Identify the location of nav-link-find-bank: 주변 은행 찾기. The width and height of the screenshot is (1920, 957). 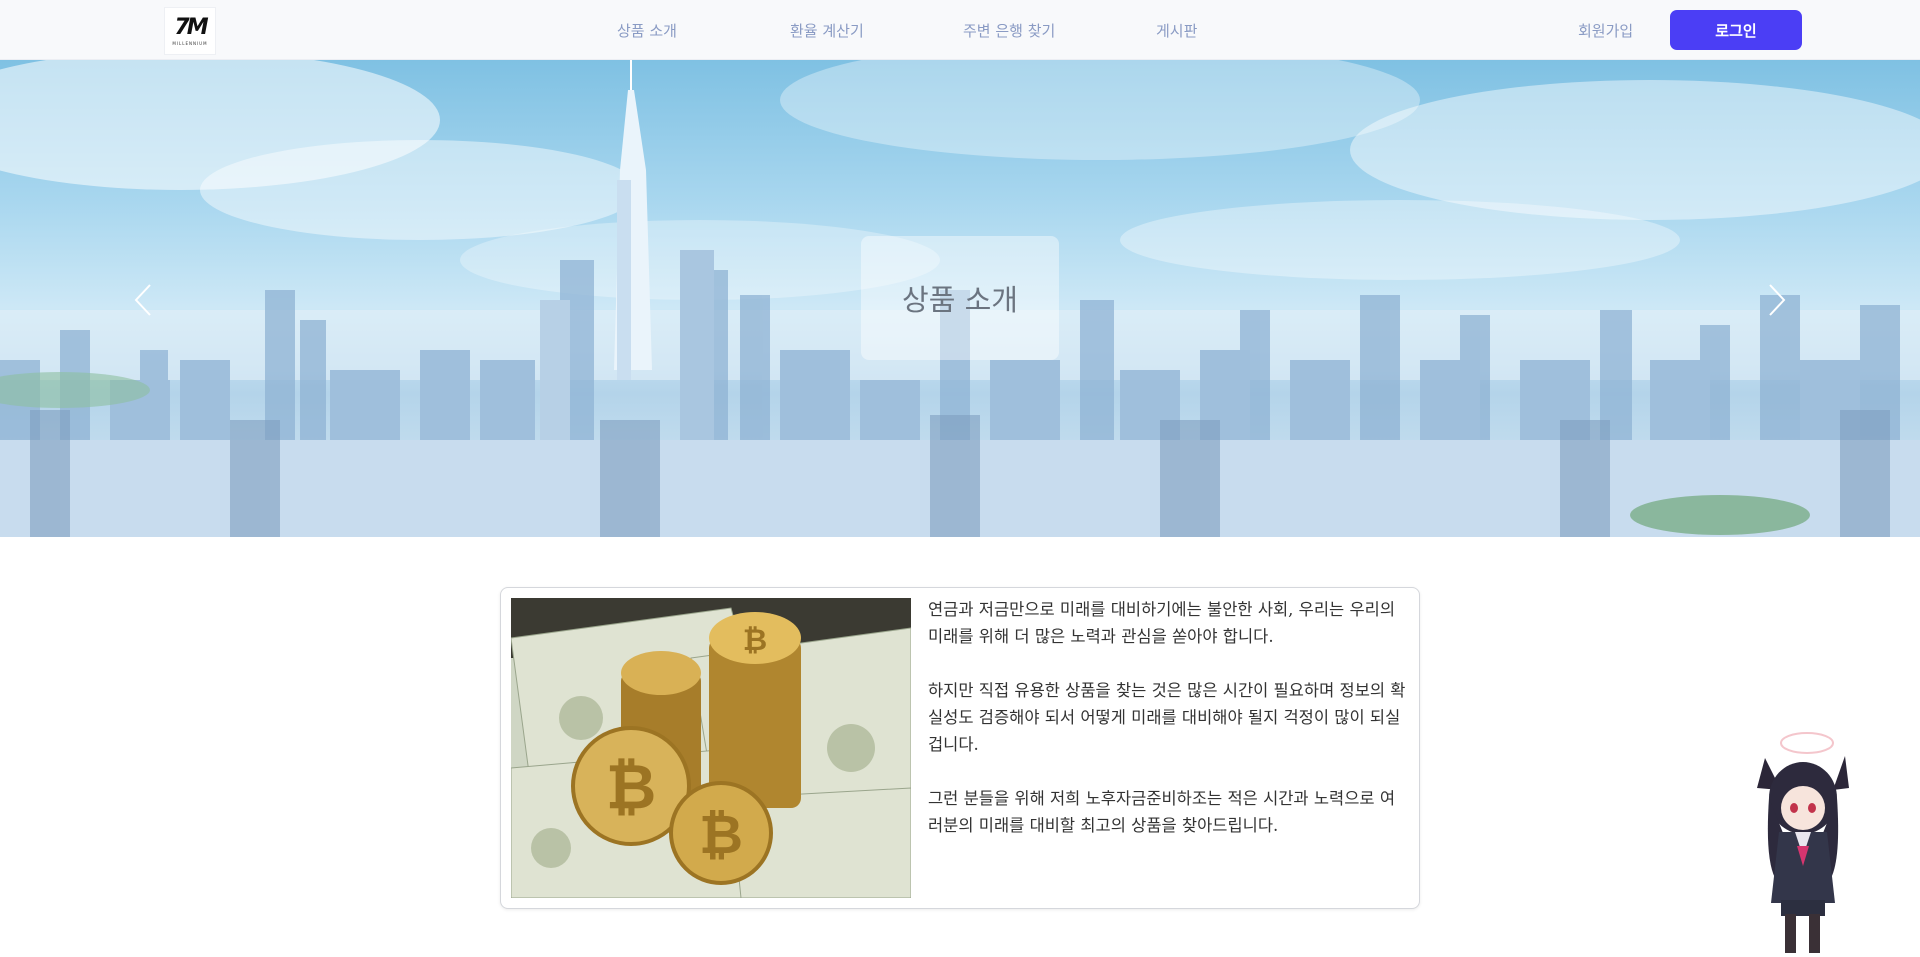
(1009, 30).